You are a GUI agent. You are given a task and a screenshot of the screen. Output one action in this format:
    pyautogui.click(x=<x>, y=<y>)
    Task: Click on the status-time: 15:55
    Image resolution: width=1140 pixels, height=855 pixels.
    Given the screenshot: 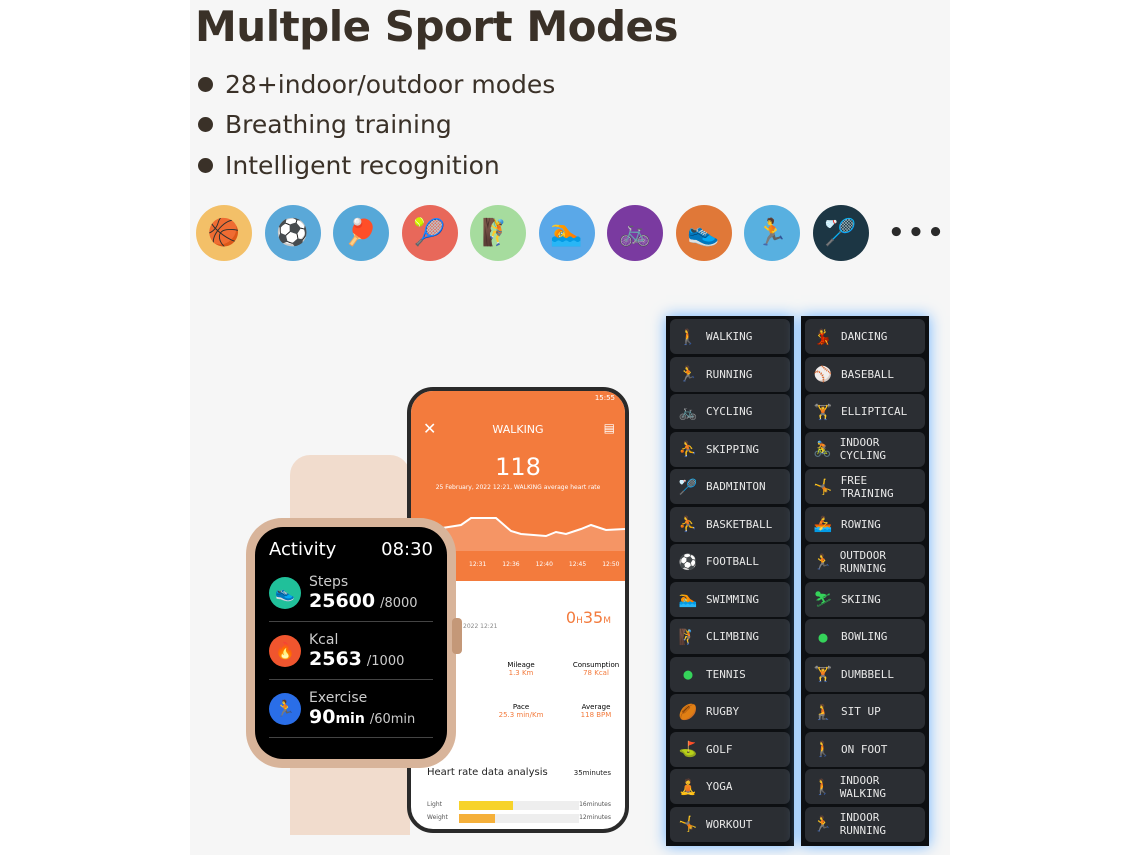 What is the action you would take?
    pyautogui.click(x=604, y=398)
    